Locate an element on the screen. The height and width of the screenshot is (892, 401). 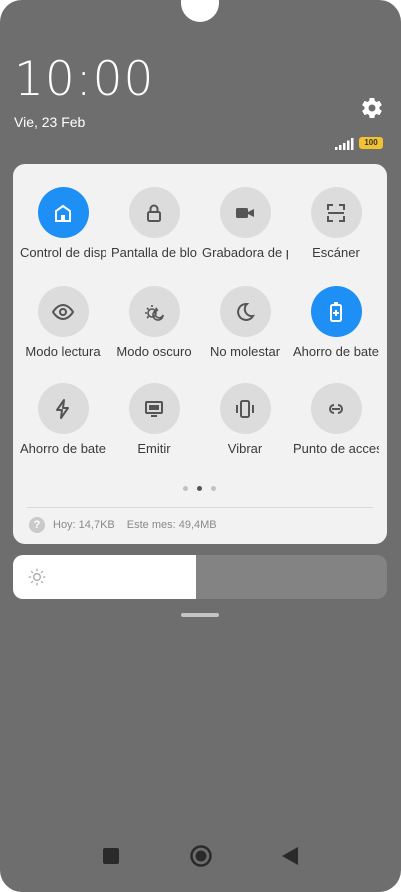
tile-reading-mode: Modo lectura is located at coordinates (63, 322).